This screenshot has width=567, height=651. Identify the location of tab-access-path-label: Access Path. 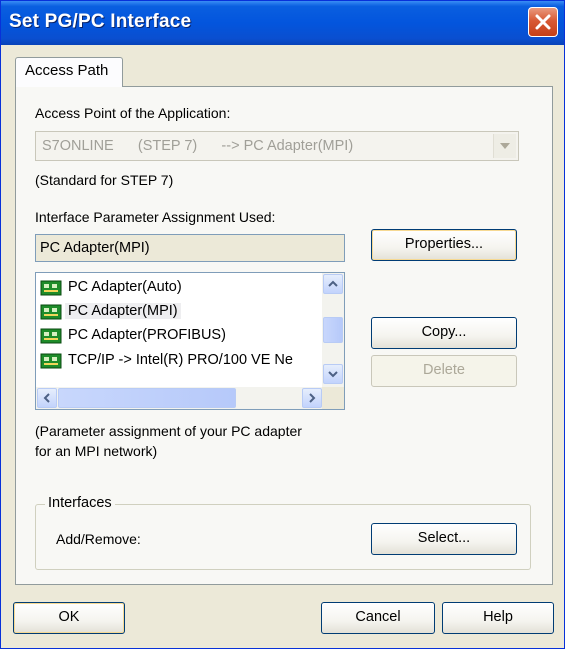
(67, 70).